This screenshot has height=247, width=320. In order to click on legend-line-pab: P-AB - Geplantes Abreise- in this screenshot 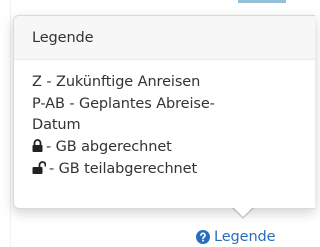, I will do `click(123, 103)`.